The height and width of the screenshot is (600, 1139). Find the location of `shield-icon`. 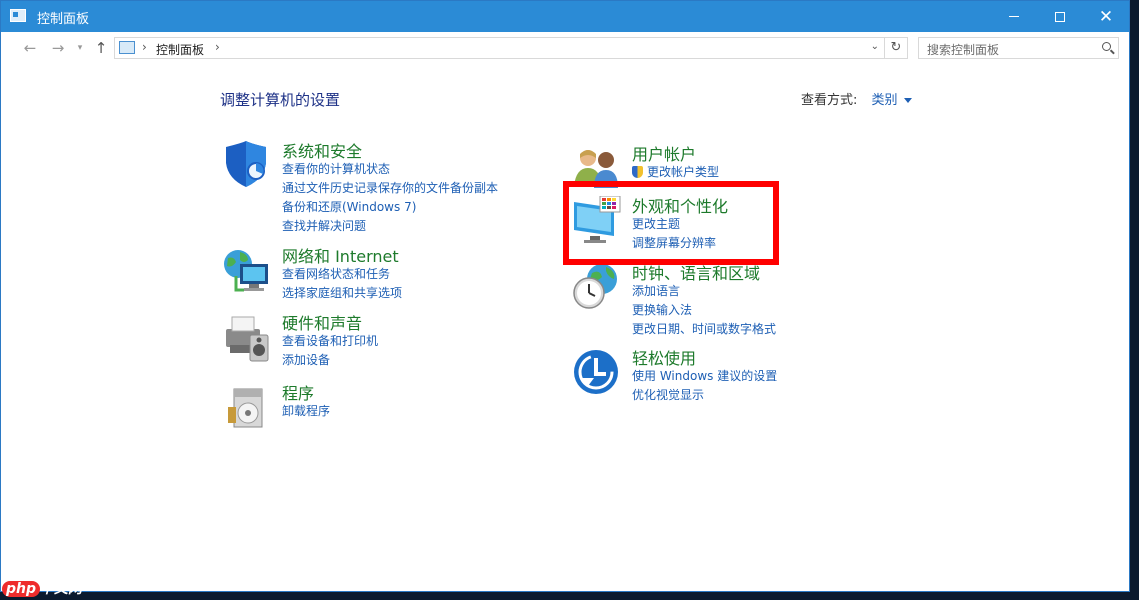

shield-icon is located at coordinates (246, 164).